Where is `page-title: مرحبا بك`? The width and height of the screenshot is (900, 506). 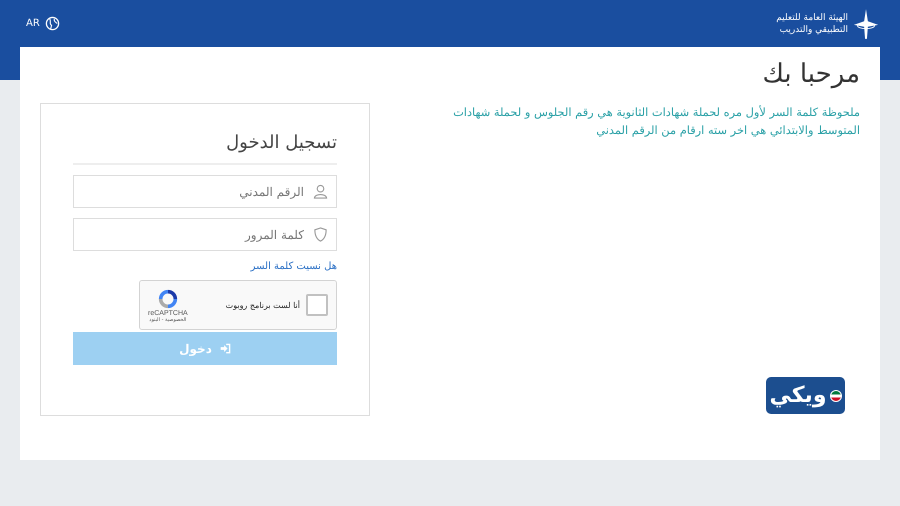
page-title: مرحبا بك is located at coordinates (810, 74).